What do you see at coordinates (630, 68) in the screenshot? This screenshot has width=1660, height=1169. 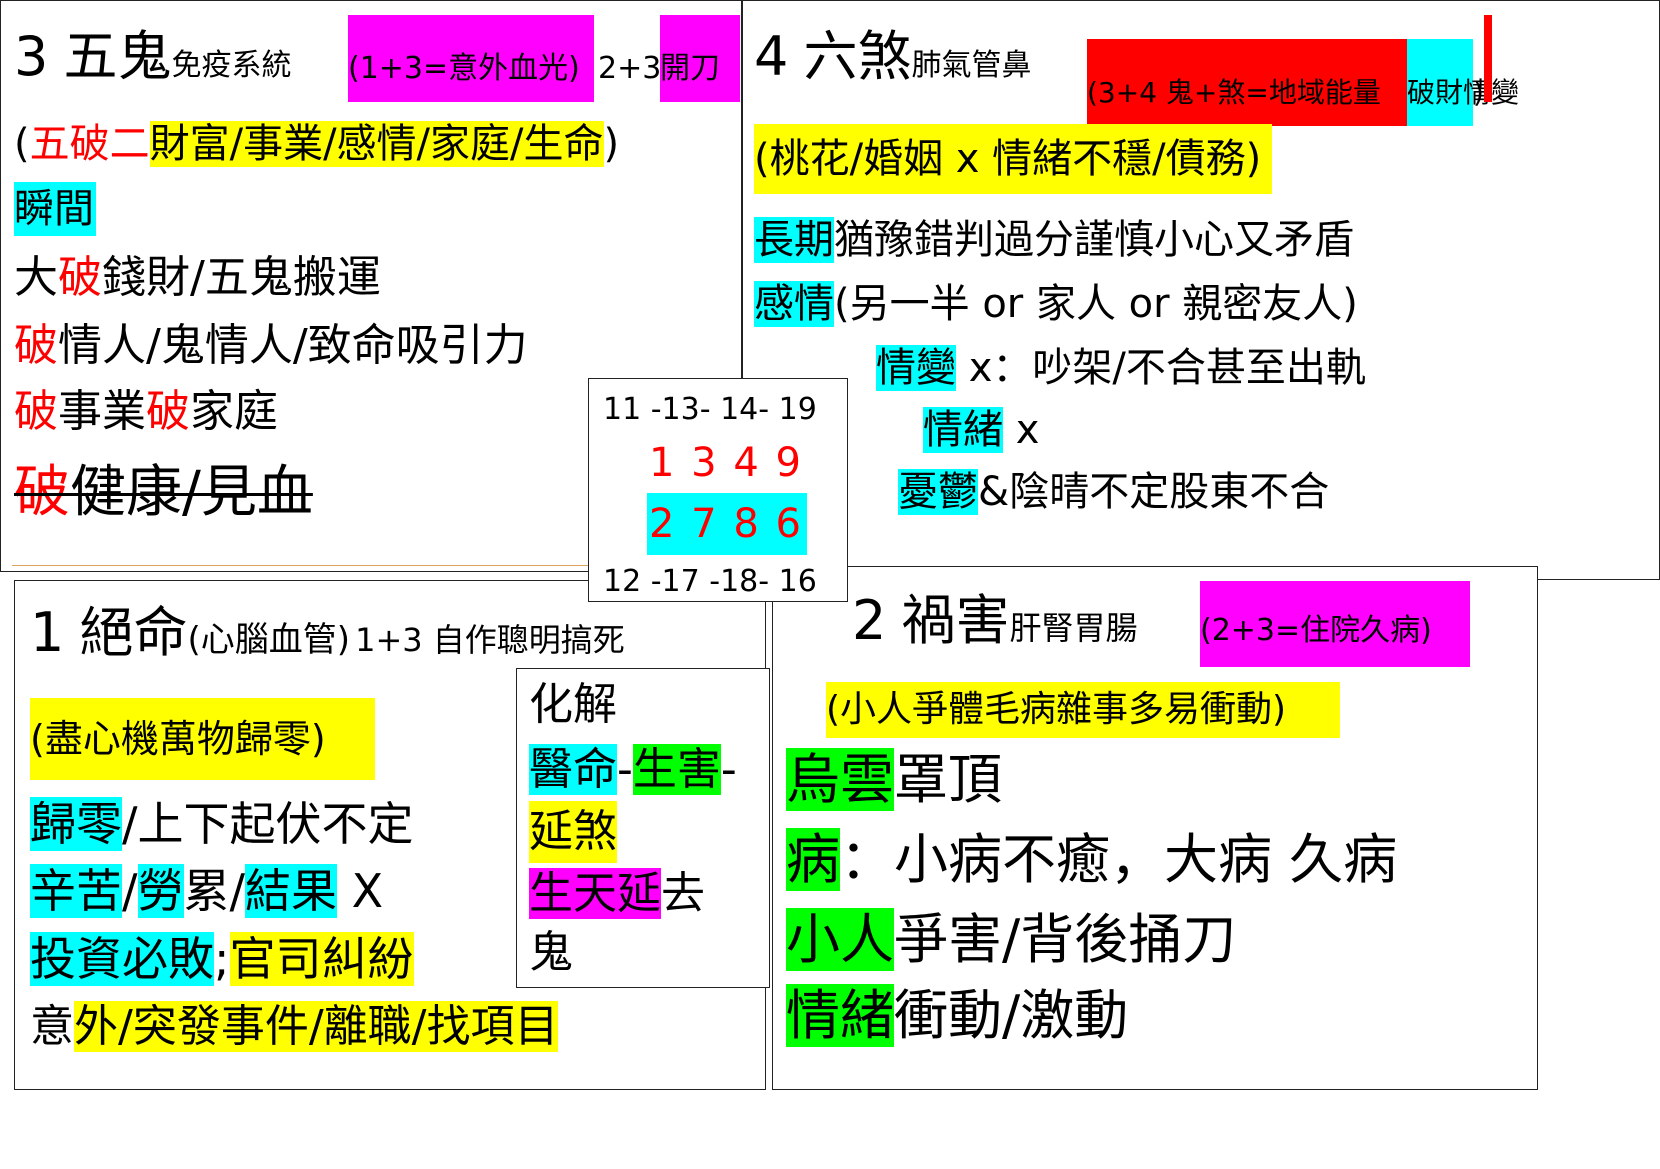 I see `wugui-combo-2a: 2+3` at bounding box center [630, 68].